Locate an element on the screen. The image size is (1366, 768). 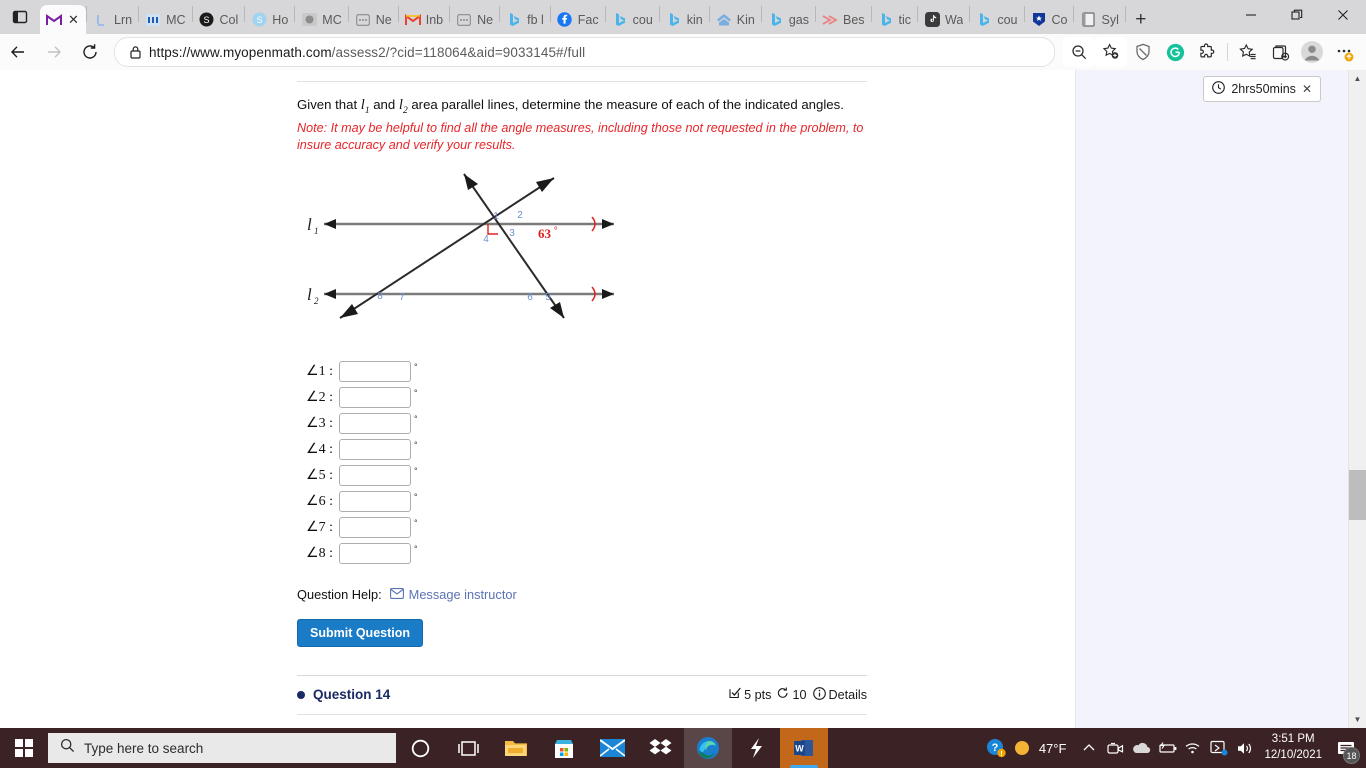
camera-icon is located at coordinates (1115, 748).